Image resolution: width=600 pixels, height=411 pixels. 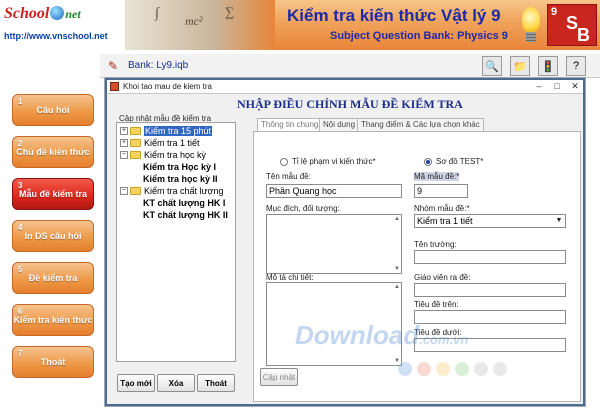 I want to click on dialog-titlebar: Khoi tao mau de kiem tra – □ ✕, so click(x=345, y=87).